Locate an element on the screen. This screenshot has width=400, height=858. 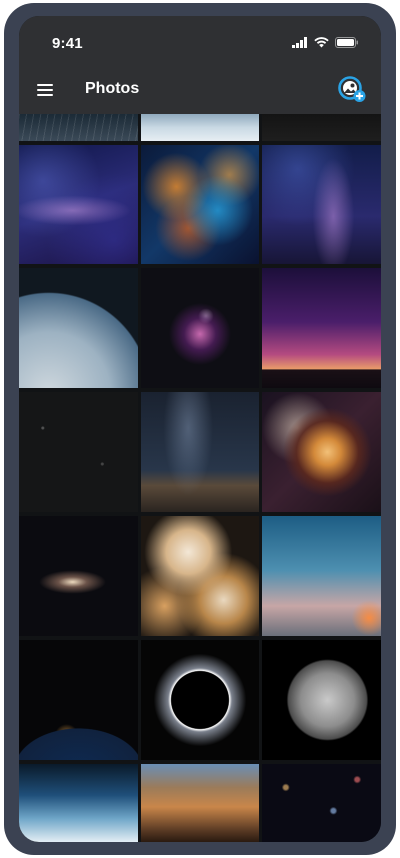
signal-icon is located at coordinates (299, 42).